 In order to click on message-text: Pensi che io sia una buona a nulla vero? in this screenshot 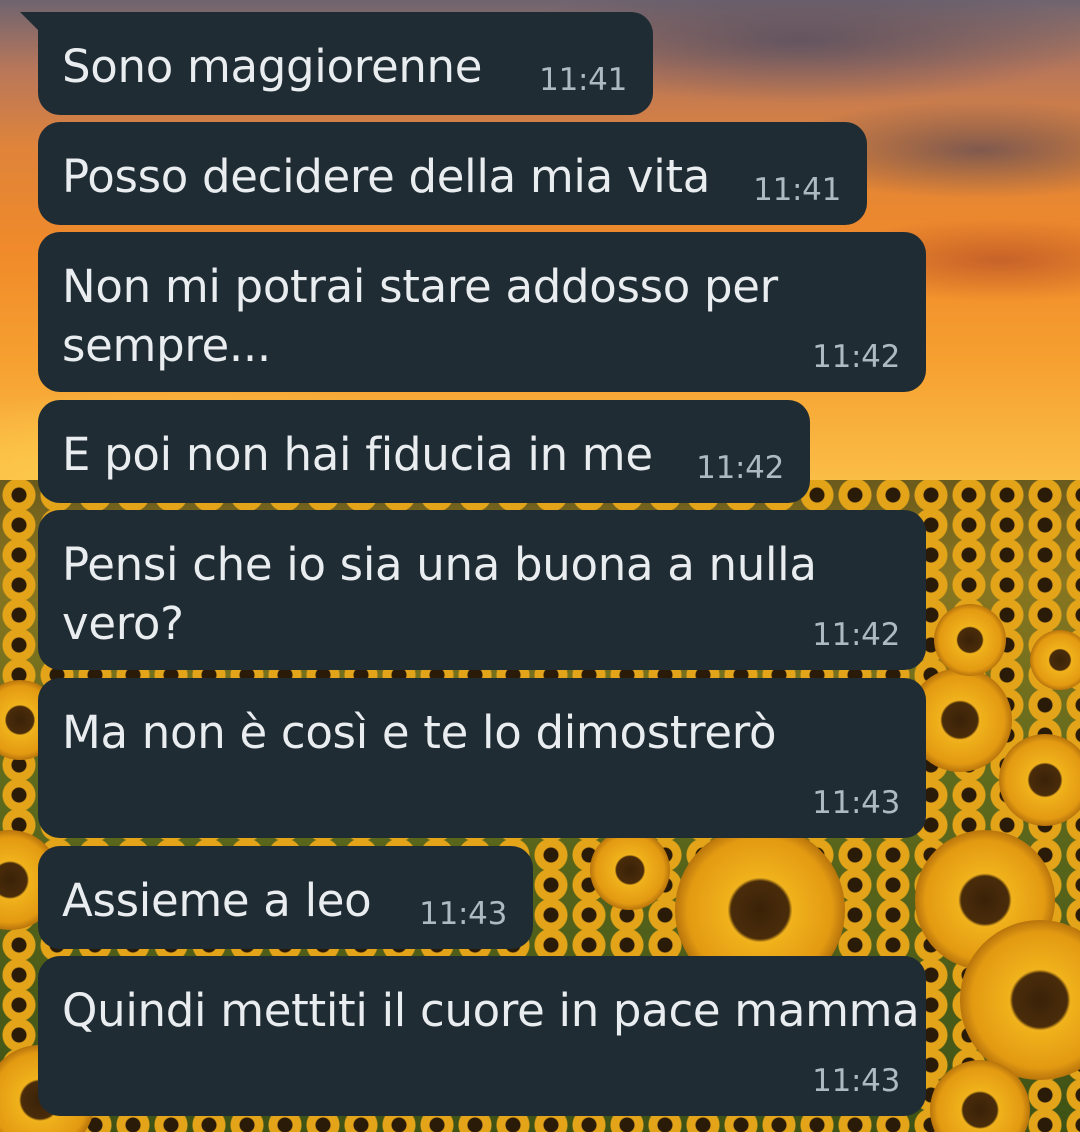, I will do `click(439, 594)`.